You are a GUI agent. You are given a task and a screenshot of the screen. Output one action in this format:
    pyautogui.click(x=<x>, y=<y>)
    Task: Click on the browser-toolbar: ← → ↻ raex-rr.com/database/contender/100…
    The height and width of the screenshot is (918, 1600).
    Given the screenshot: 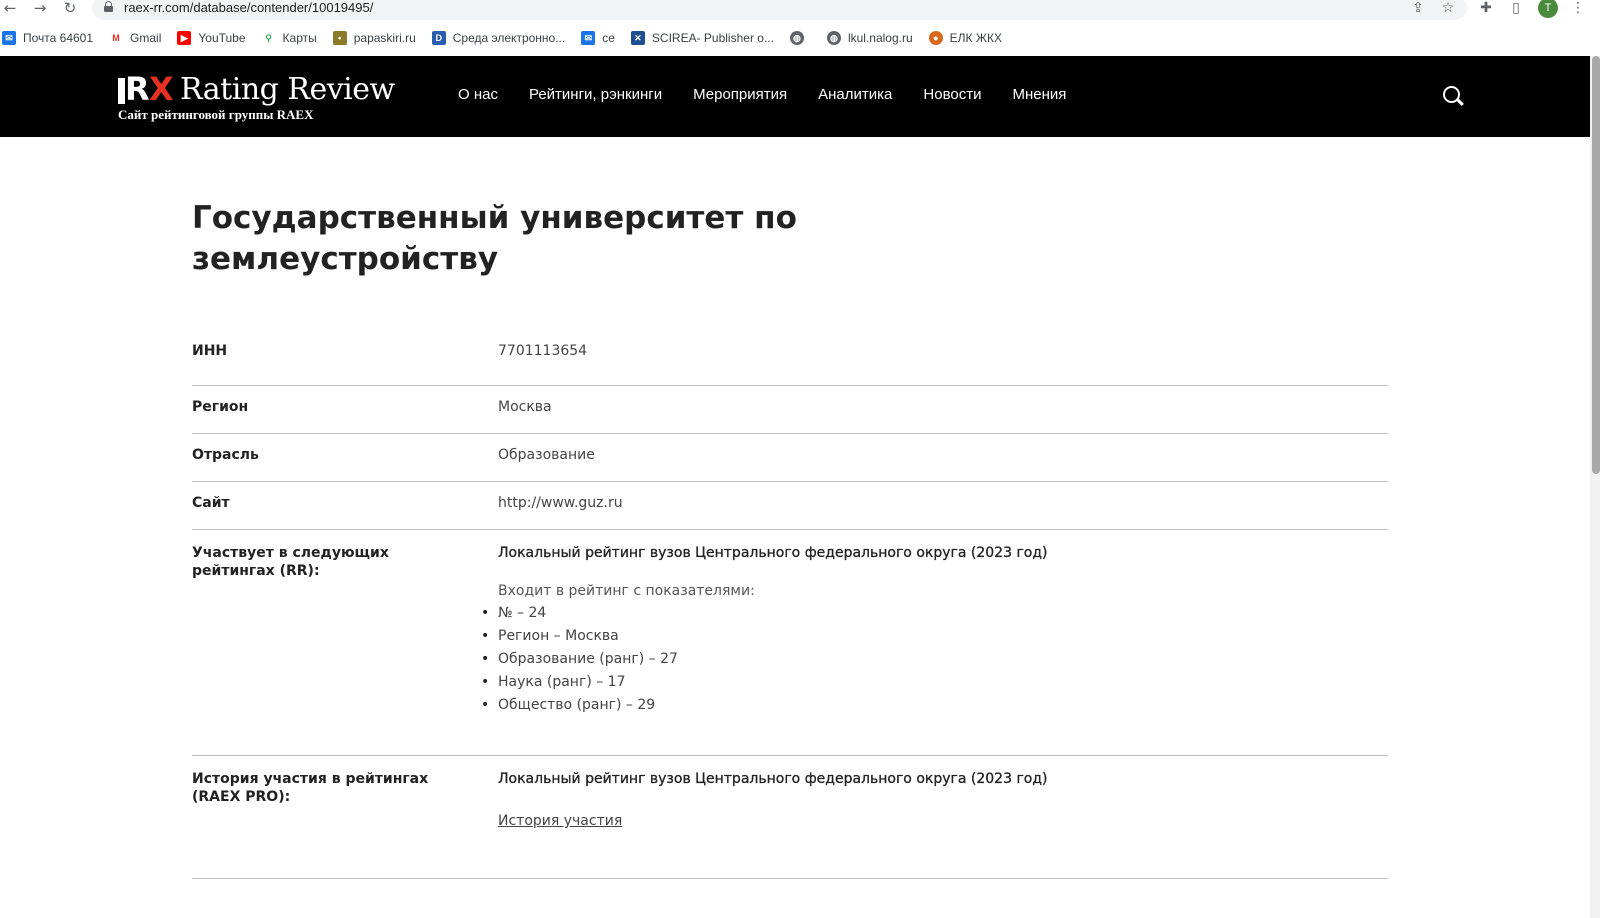 What is the action you would take?
    pyautogui.click(x=800, y=10)
    